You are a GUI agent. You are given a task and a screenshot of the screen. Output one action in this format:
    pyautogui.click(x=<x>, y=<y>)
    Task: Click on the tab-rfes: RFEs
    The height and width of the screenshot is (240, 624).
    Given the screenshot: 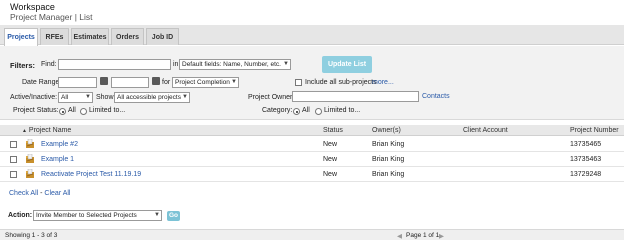 What is the action you would take?
    pyautogui.click(x=54, y=36)
    